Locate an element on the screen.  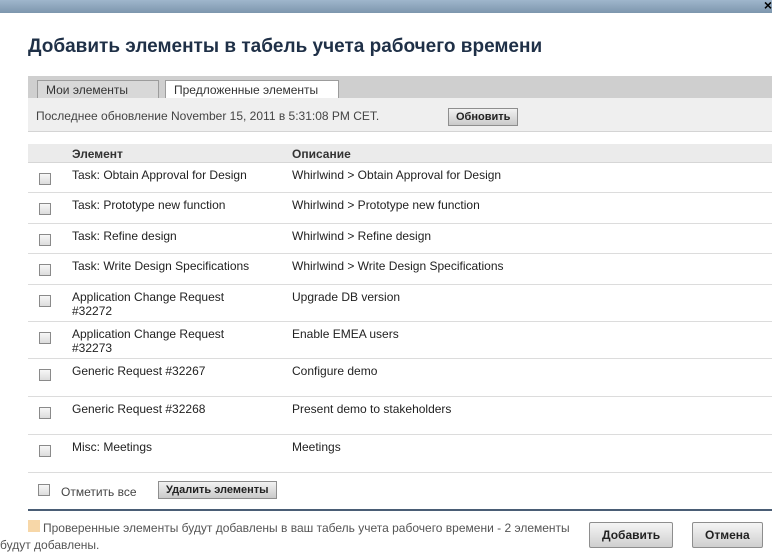
check-all-label: Отметить все is located at coordinates (99, 492).